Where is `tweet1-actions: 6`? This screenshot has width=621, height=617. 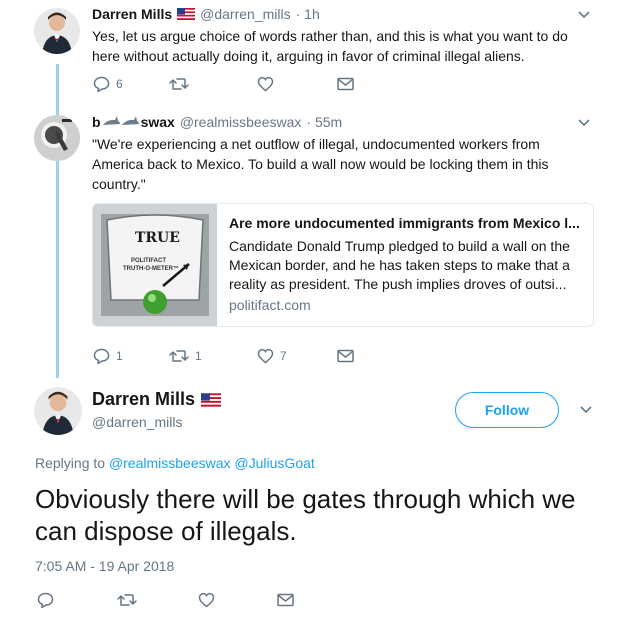
tweet1-actions: 6 is located at coordinates (223, 84).